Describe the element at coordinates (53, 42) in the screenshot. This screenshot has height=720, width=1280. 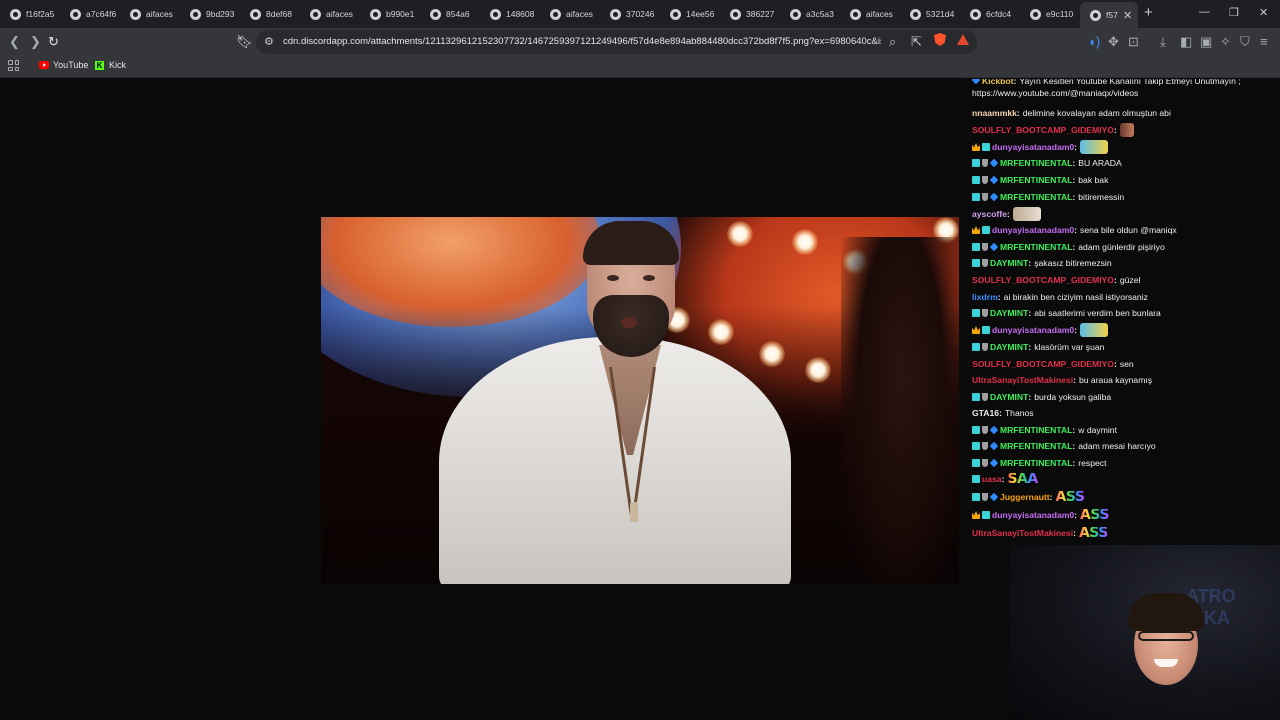
I see `reload-icon: ↻` at that location.